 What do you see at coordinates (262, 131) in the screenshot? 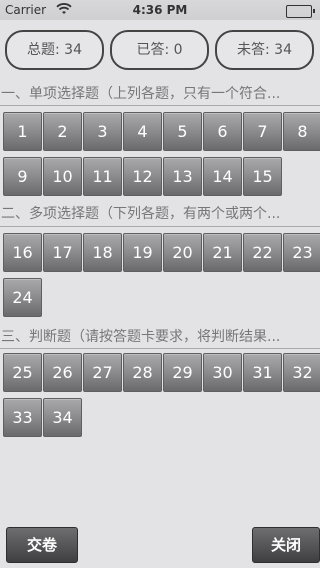
I see `question-button: 7` at bounding box center [262, 131].